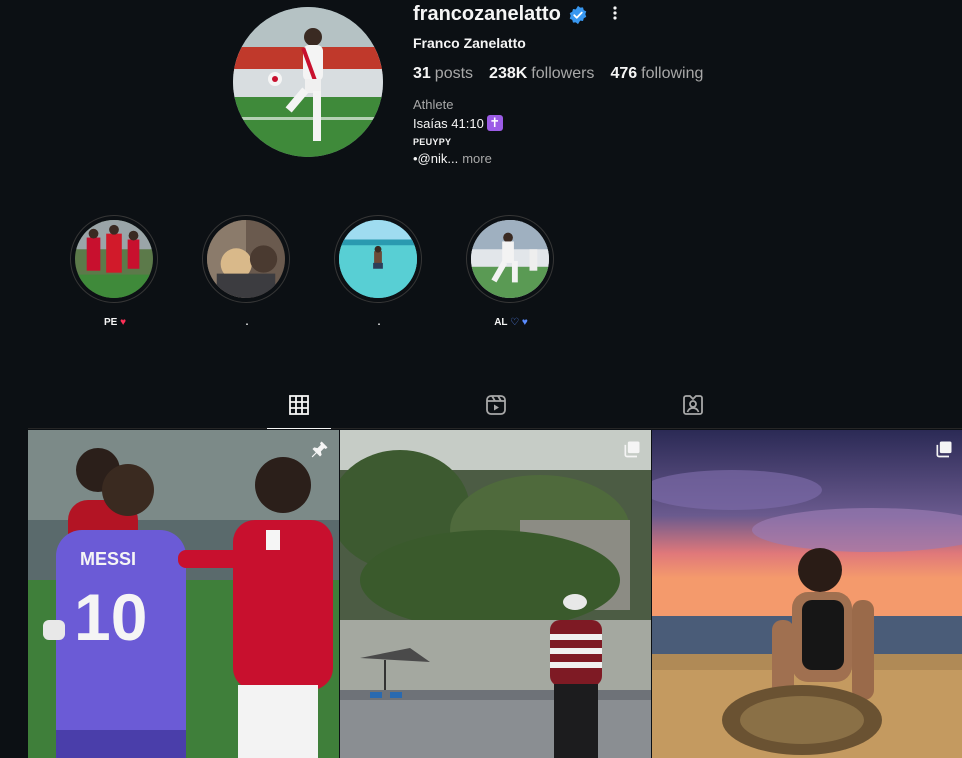 The width and height of the screenshot is (962, 758). Describe the element at coordinates (519, 322) in the screenshot. I see `heart-emoji-icon: ♡ ♥` at that location.